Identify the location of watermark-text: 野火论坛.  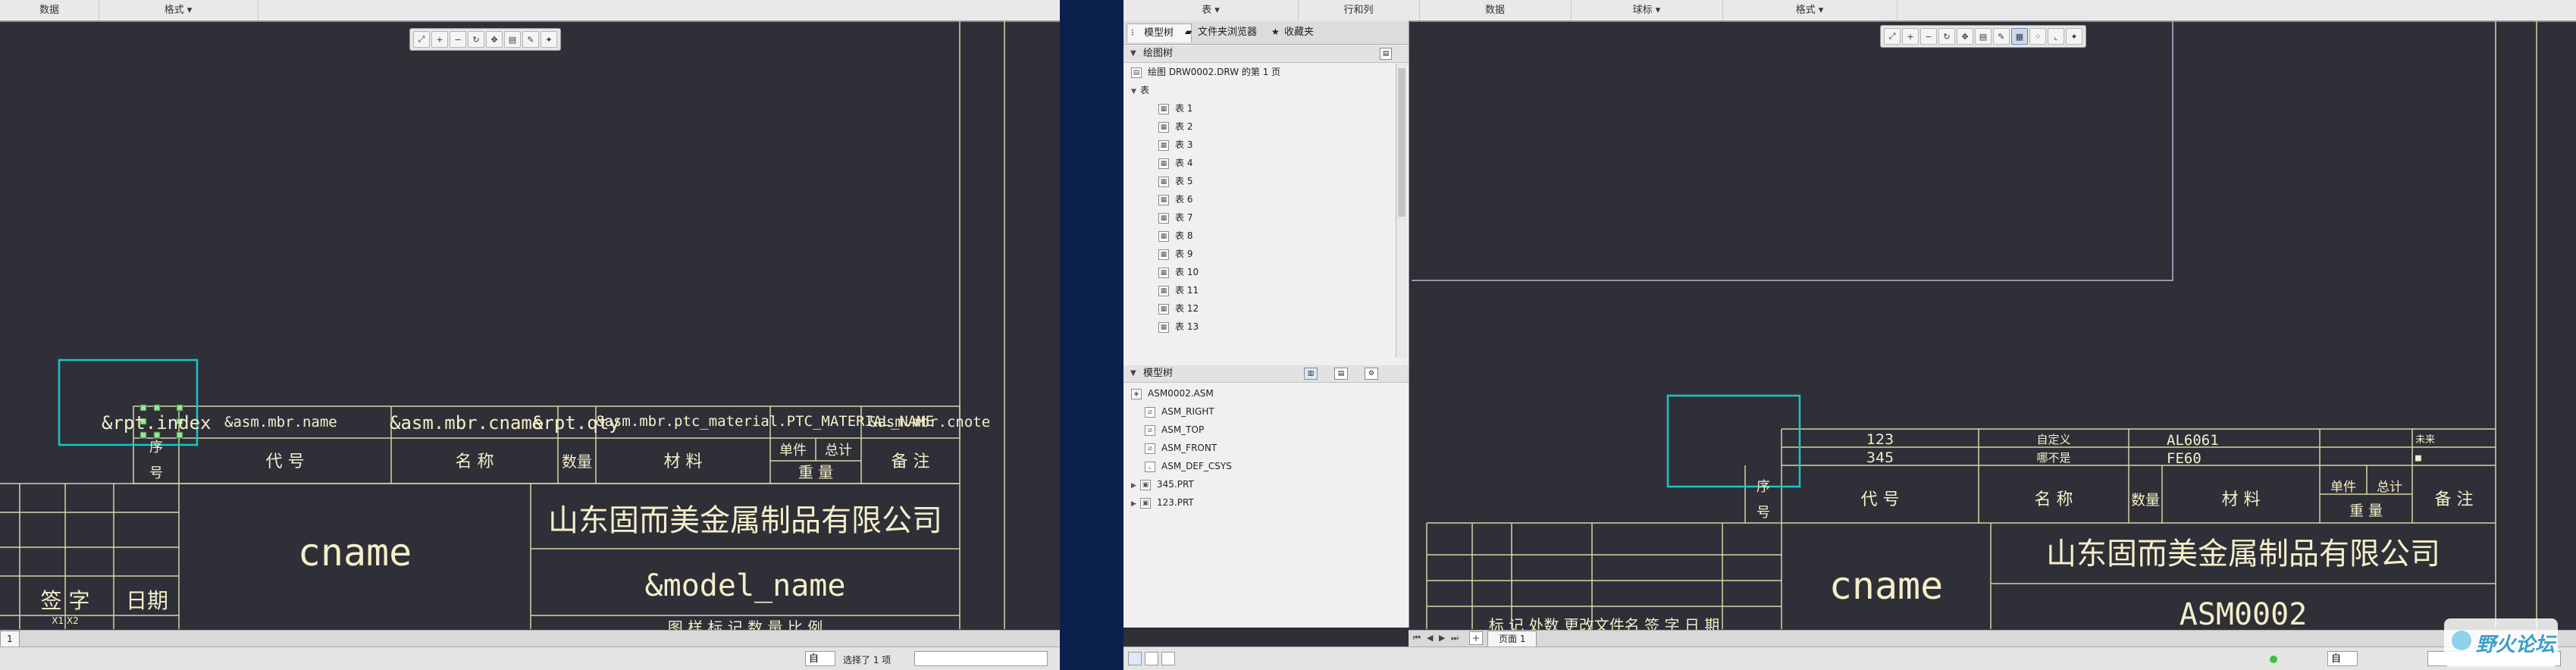
(2516, 645).